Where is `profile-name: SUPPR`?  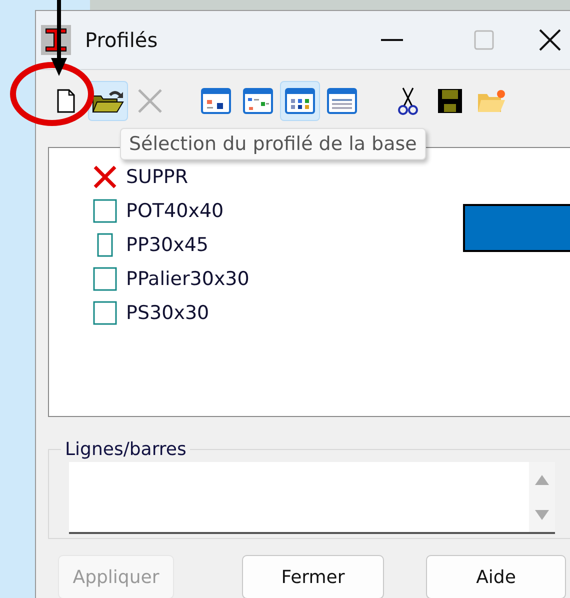
profile-name: SUPPR is located at coordinates (157, 177).